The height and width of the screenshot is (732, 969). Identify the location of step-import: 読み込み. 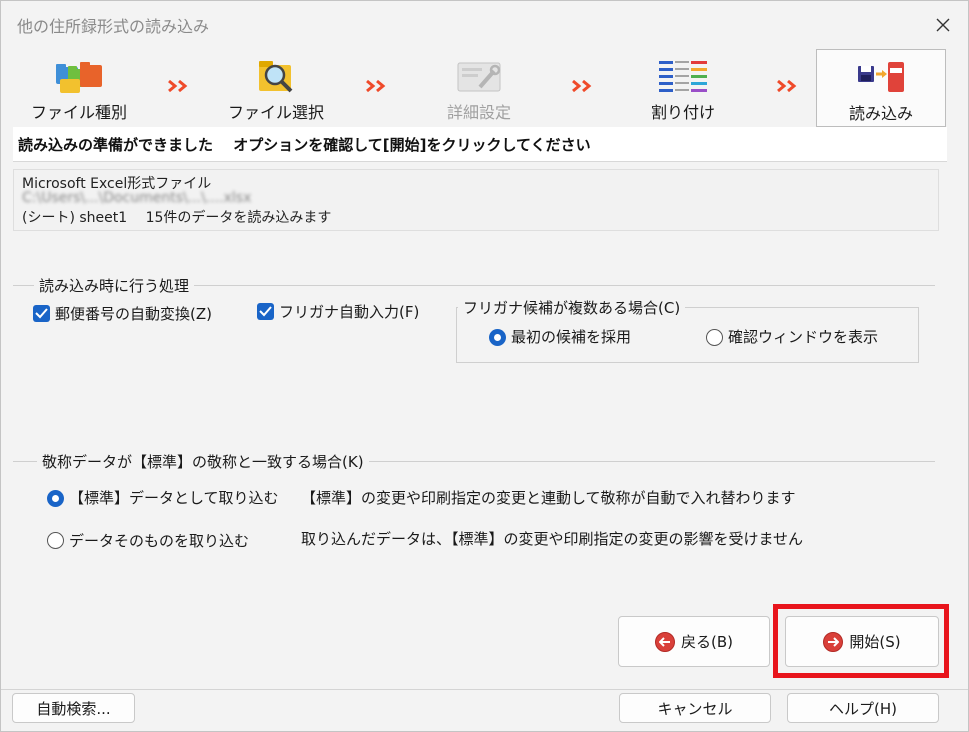
(881, 88).